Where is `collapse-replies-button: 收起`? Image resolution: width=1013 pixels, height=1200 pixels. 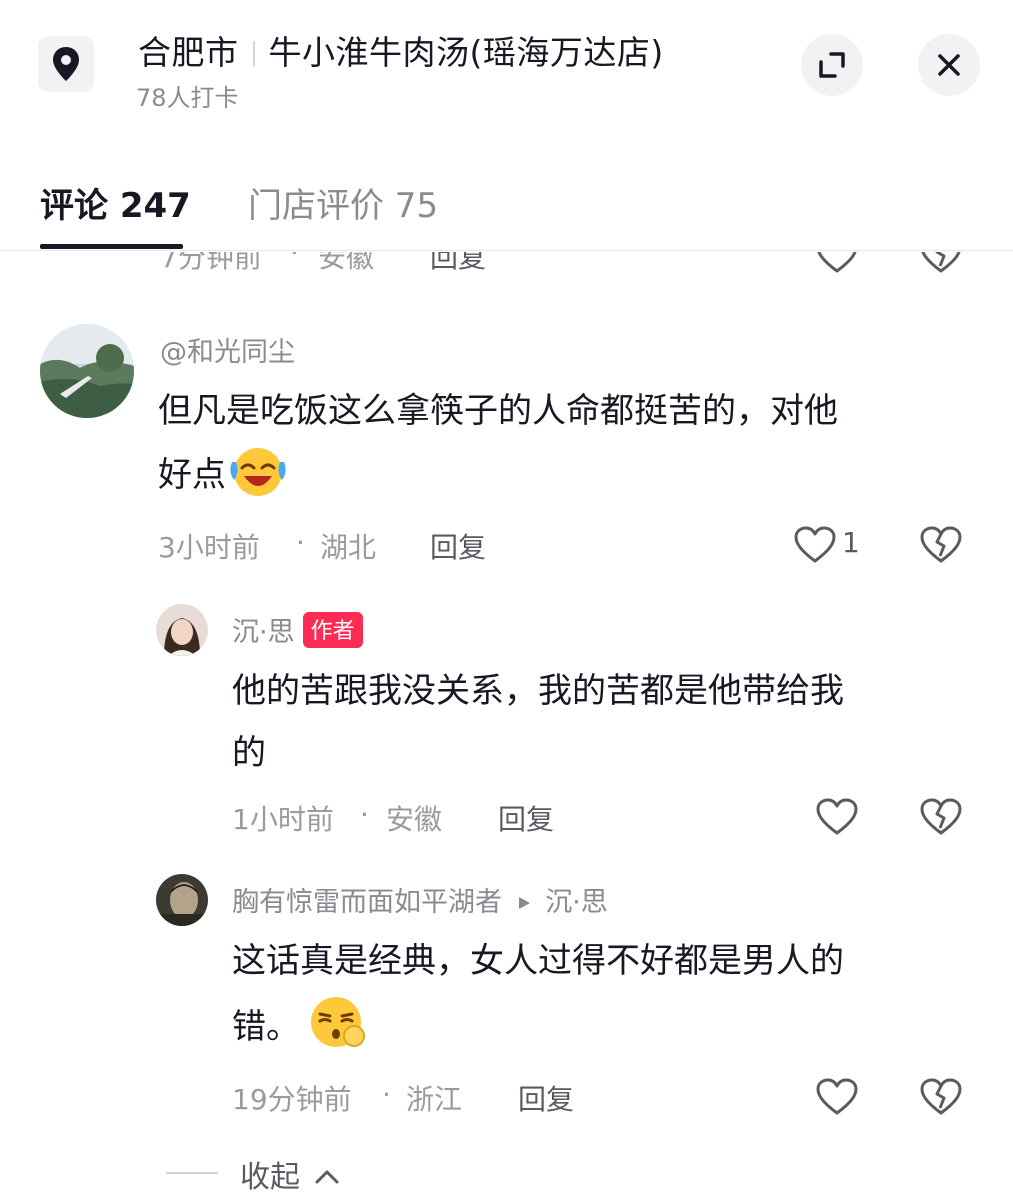
collapse-replies-button: 收起 is located at coordinates (290, 1174).